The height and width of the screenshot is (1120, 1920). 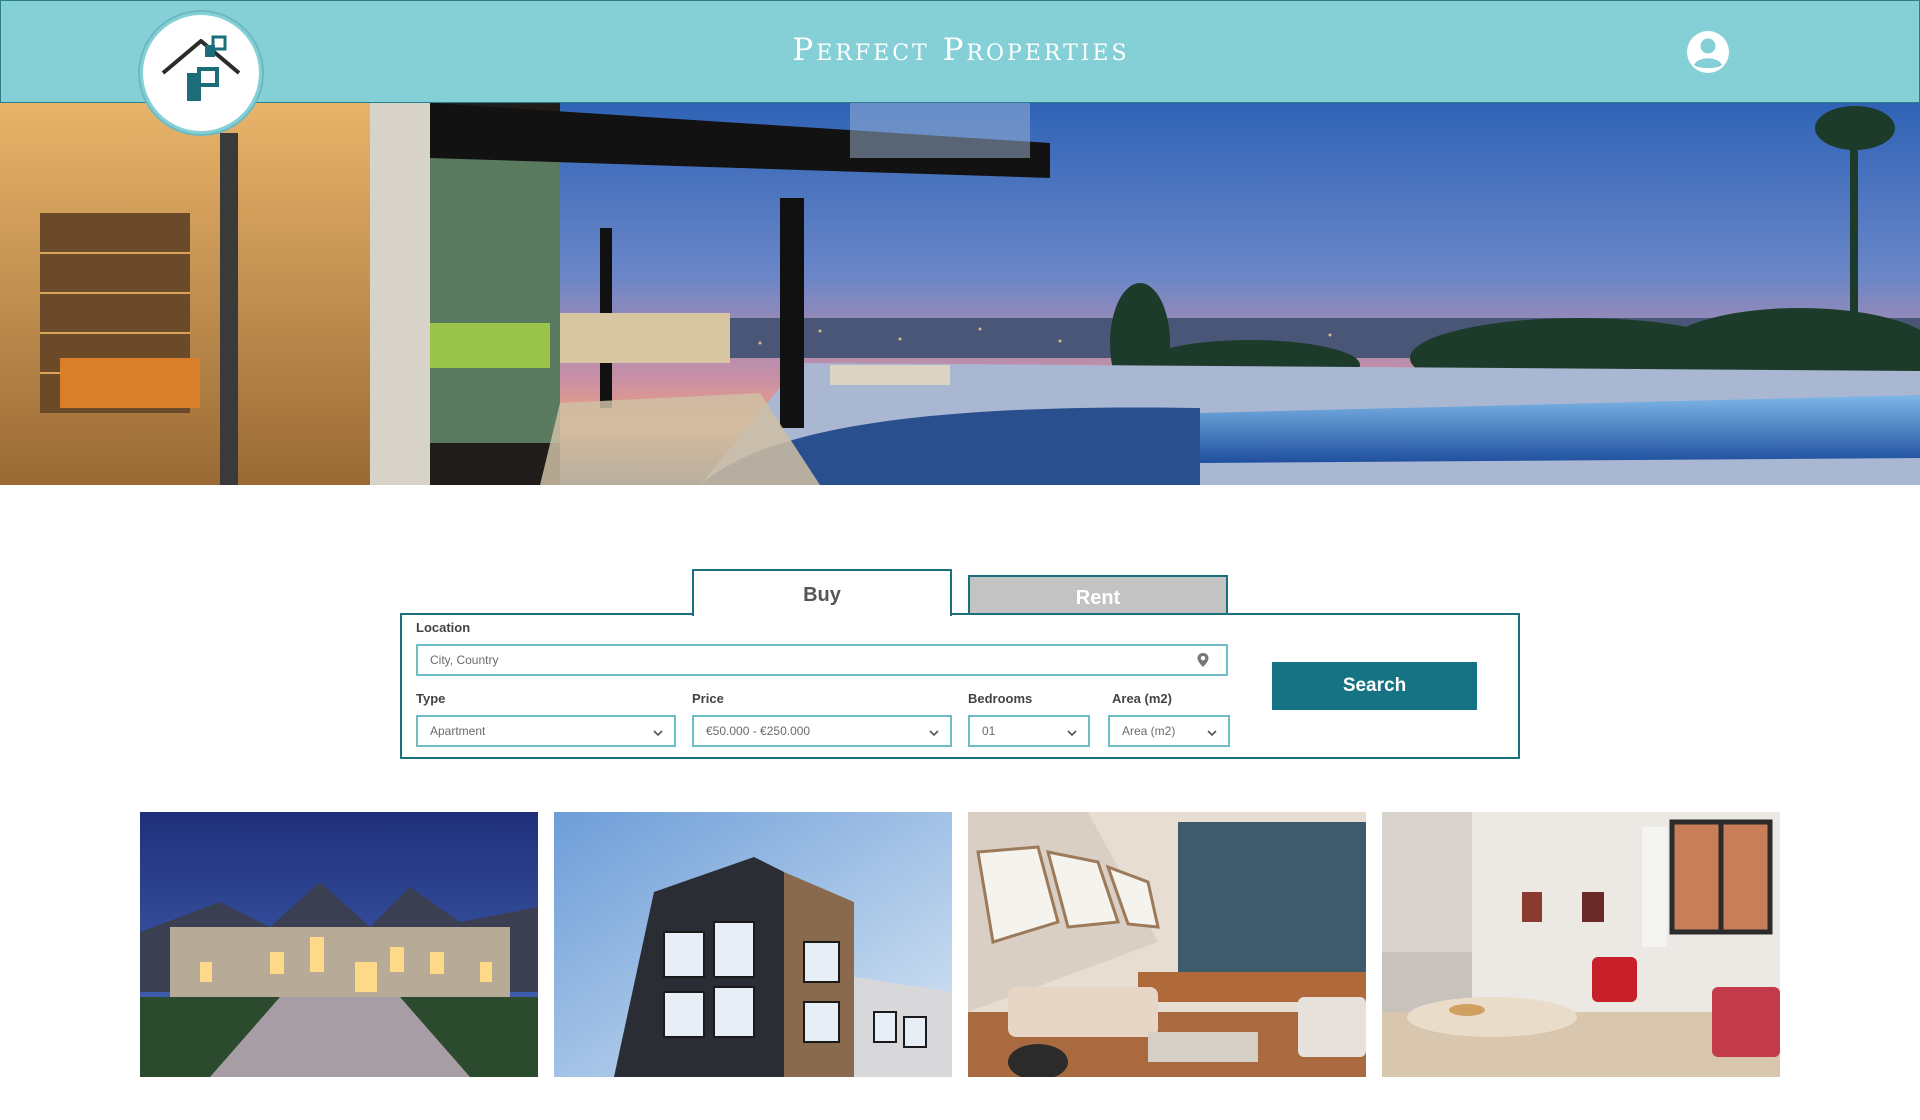 I want to click on type-select: Apartment, so click(x=546, y=731).